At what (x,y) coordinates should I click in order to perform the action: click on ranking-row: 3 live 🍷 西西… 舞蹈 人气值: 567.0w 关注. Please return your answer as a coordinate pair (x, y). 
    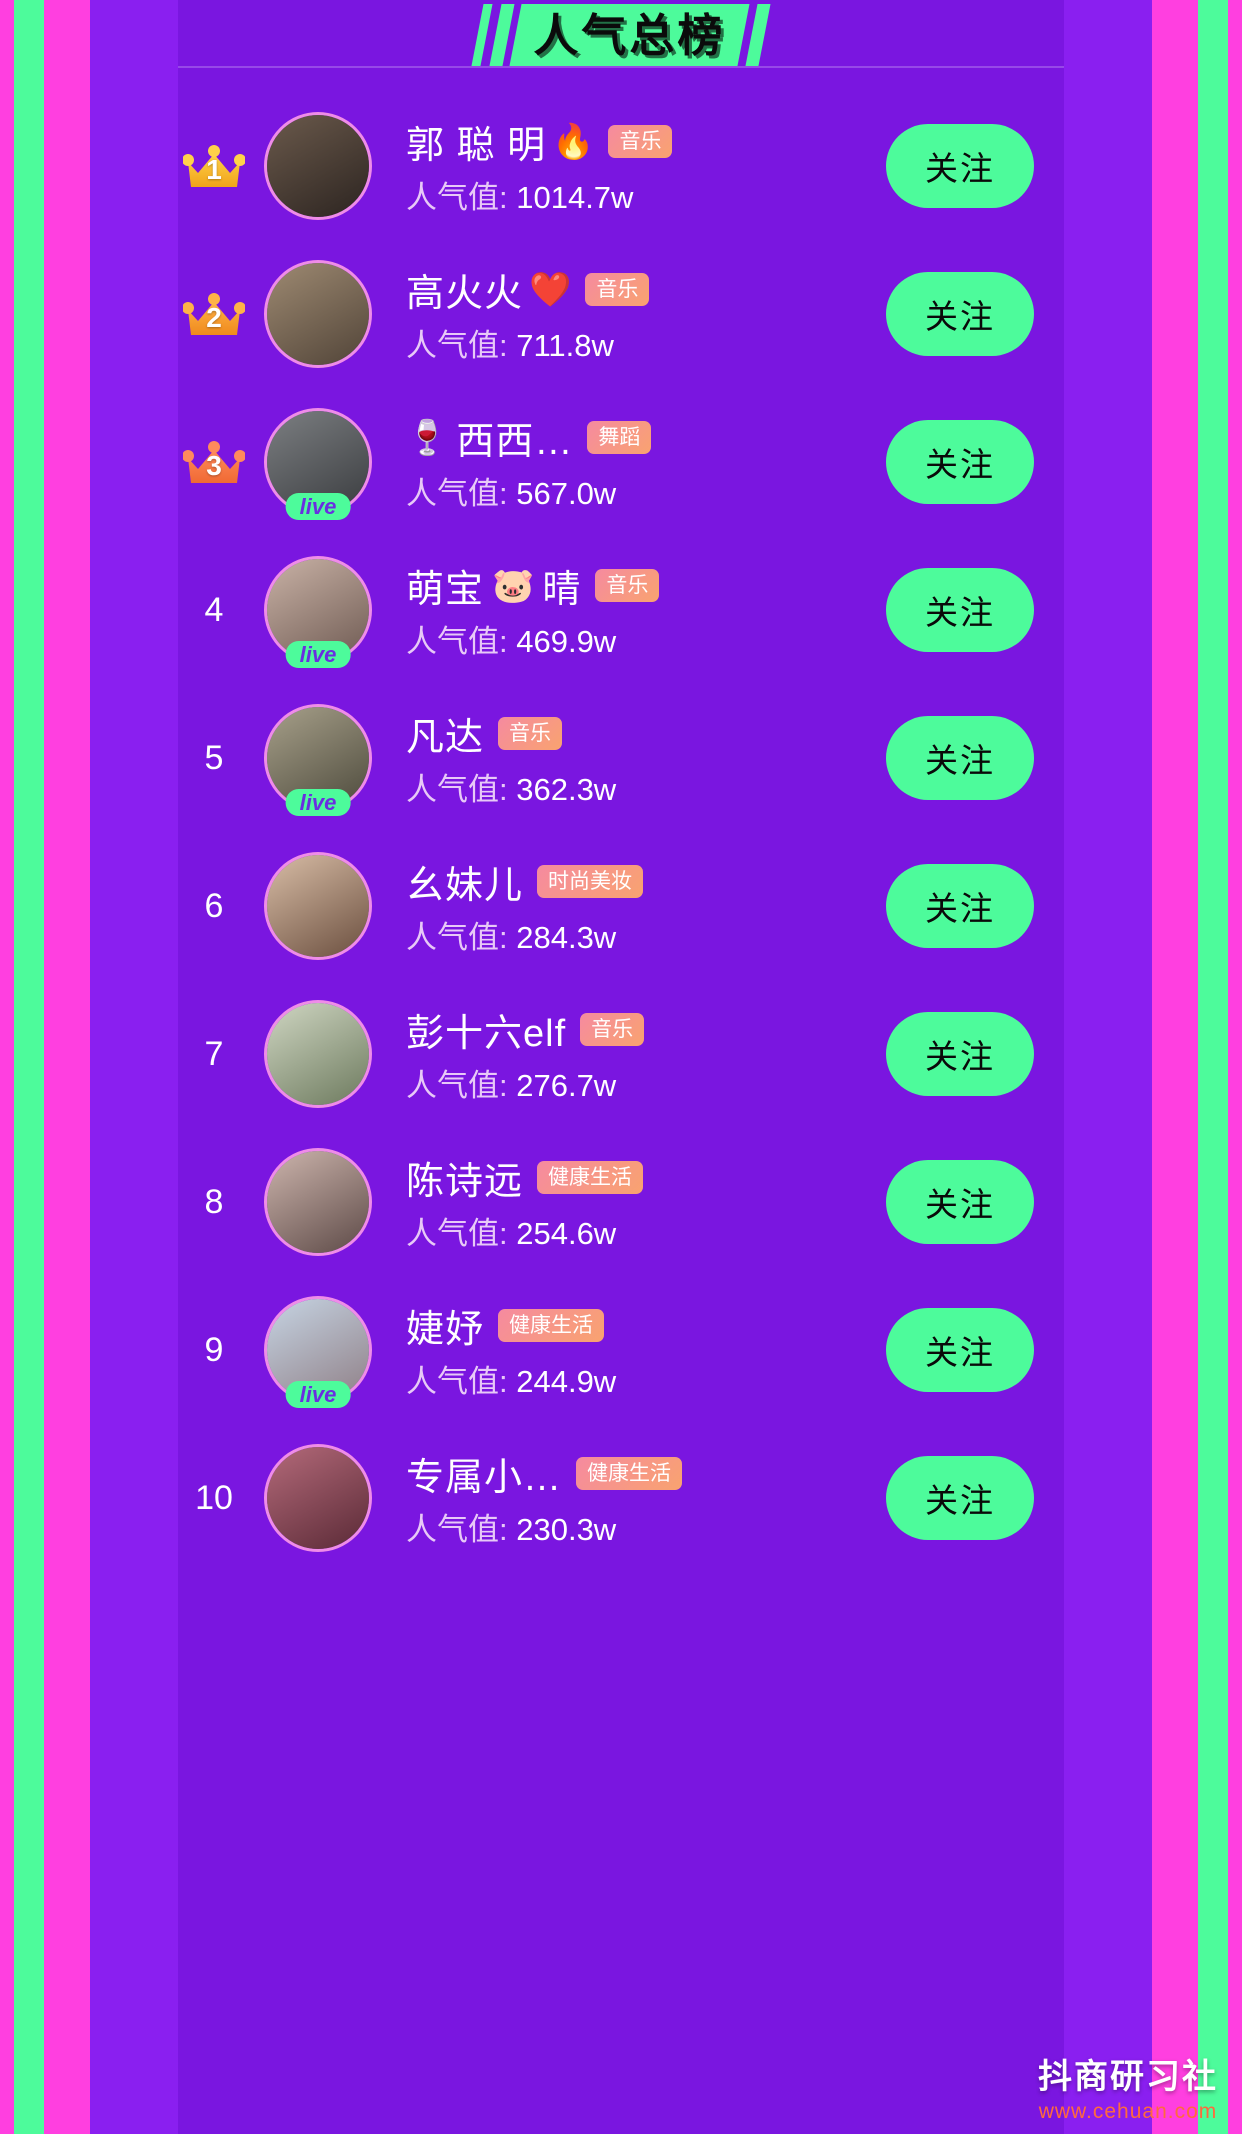
    Looking at the image, I should click on (621, 462).